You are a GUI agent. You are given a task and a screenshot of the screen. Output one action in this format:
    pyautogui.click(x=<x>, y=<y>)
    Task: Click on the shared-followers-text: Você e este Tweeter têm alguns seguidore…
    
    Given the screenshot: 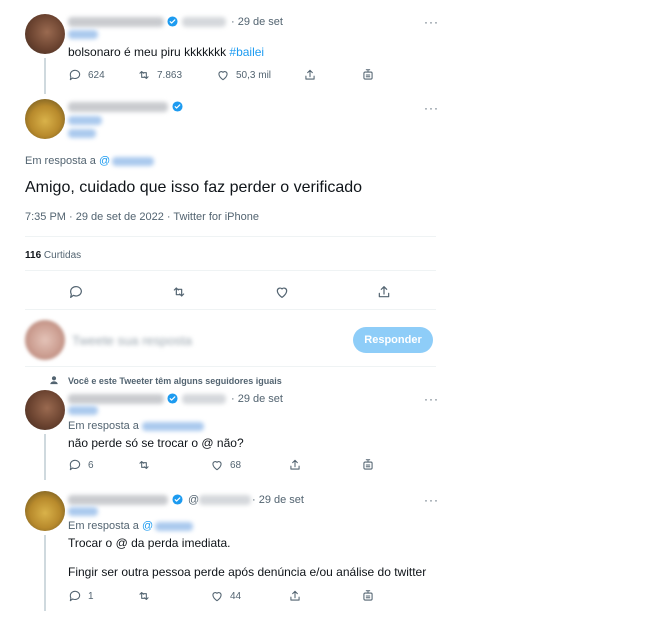 What is the action you would take?
    pyautogui.click(x=175, y=381)
    